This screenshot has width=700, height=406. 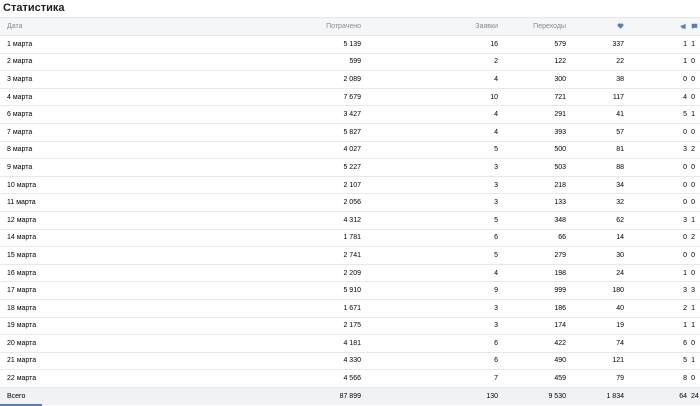 I want to click on totals-comments: 24, so click(x=695, y=397).